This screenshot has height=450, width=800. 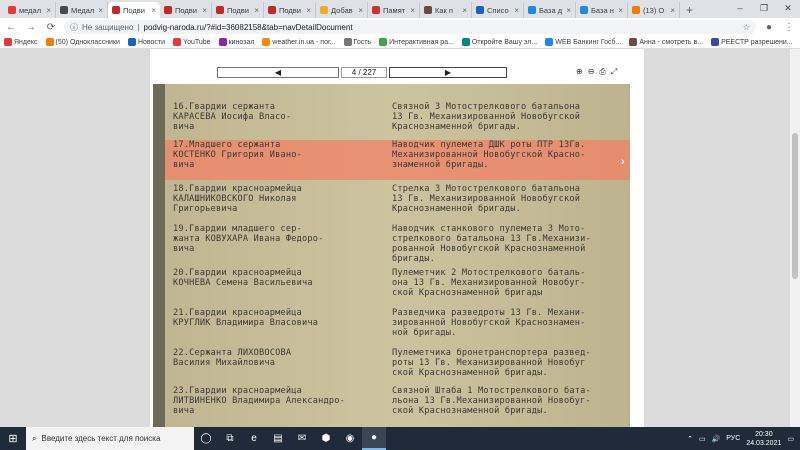 What do you see at coordinates (248, 239) in the screenshot?
I see `record-name-line: жанта КОВУХАРА Ивана Федоро-` at bounding box center [248, 239].